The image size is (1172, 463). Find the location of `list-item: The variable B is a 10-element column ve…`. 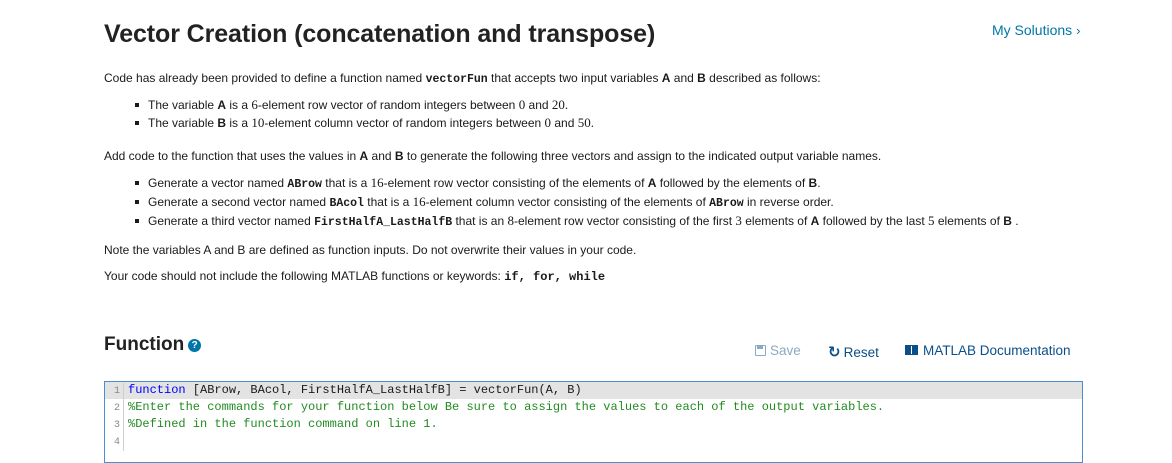

list-item: The variable B is a 10-element column ve… is located at coordinates (364, 122).